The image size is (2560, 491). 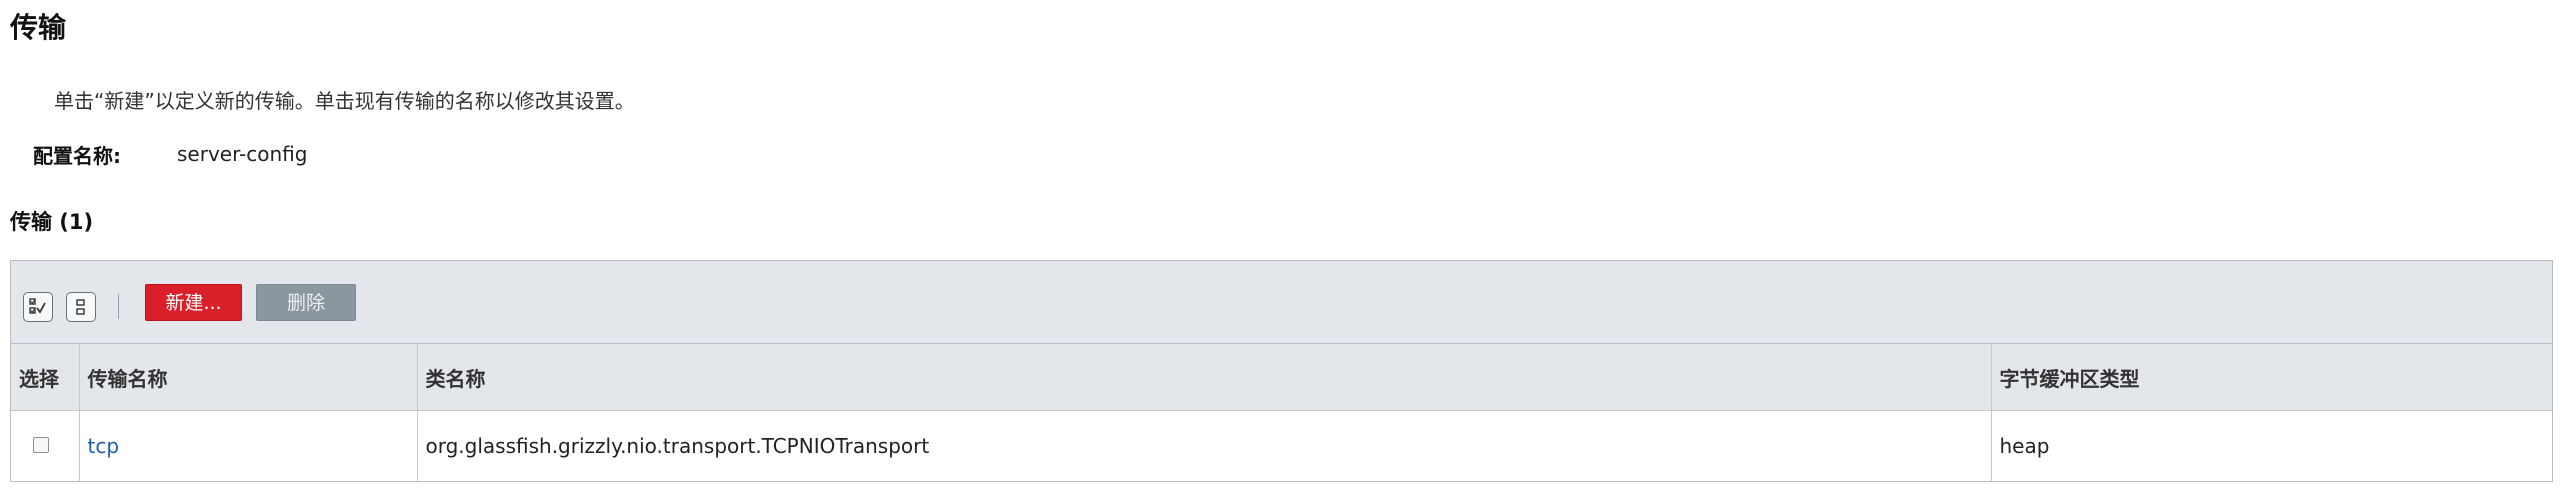 What do you see at coordinates (248, 377) in the screenshot?
I see `column-header-transport-name: 传输名称` at bounding box center [248, 377].